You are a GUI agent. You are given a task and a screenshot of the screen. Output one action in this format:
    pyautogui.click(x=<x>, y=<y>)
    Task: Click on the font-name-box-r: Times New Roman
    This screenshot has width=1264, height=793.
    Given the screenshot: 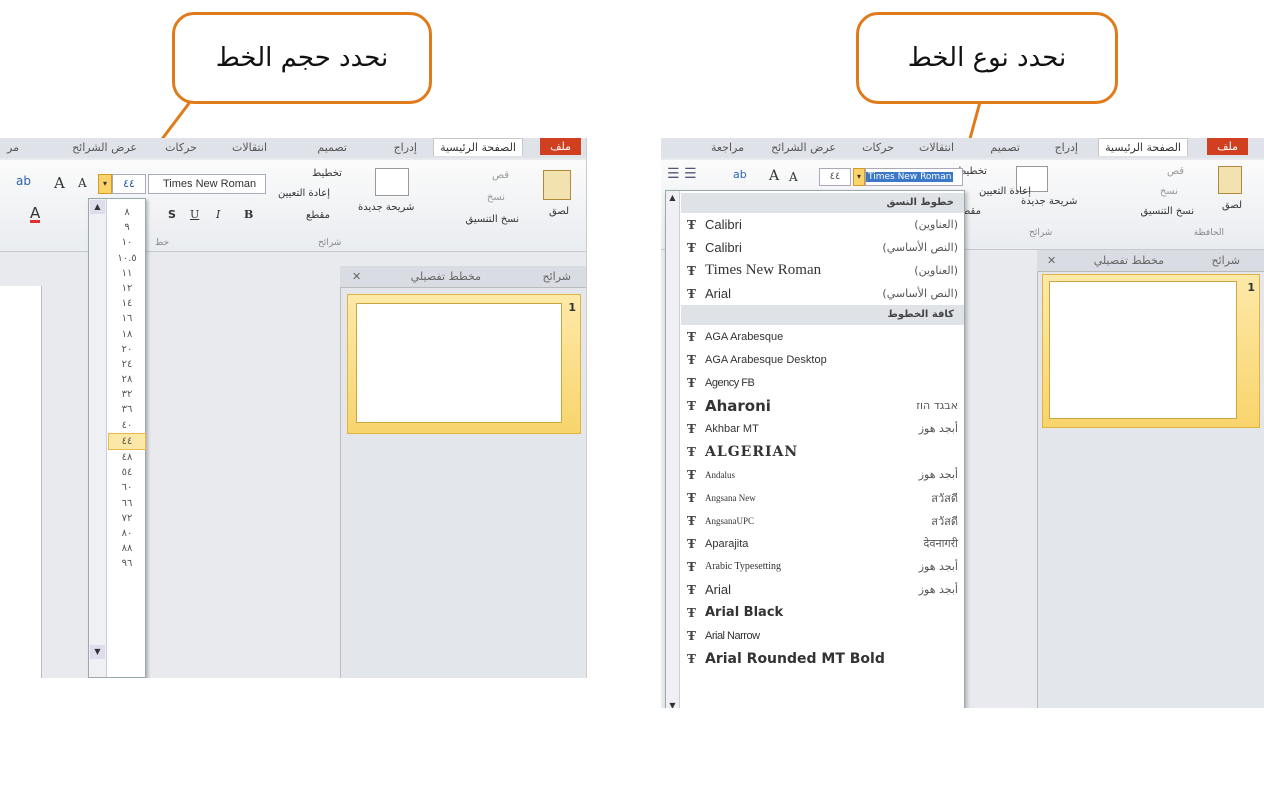 What is the action you would take?
    pyautogui.click(x=914, y=177)
    